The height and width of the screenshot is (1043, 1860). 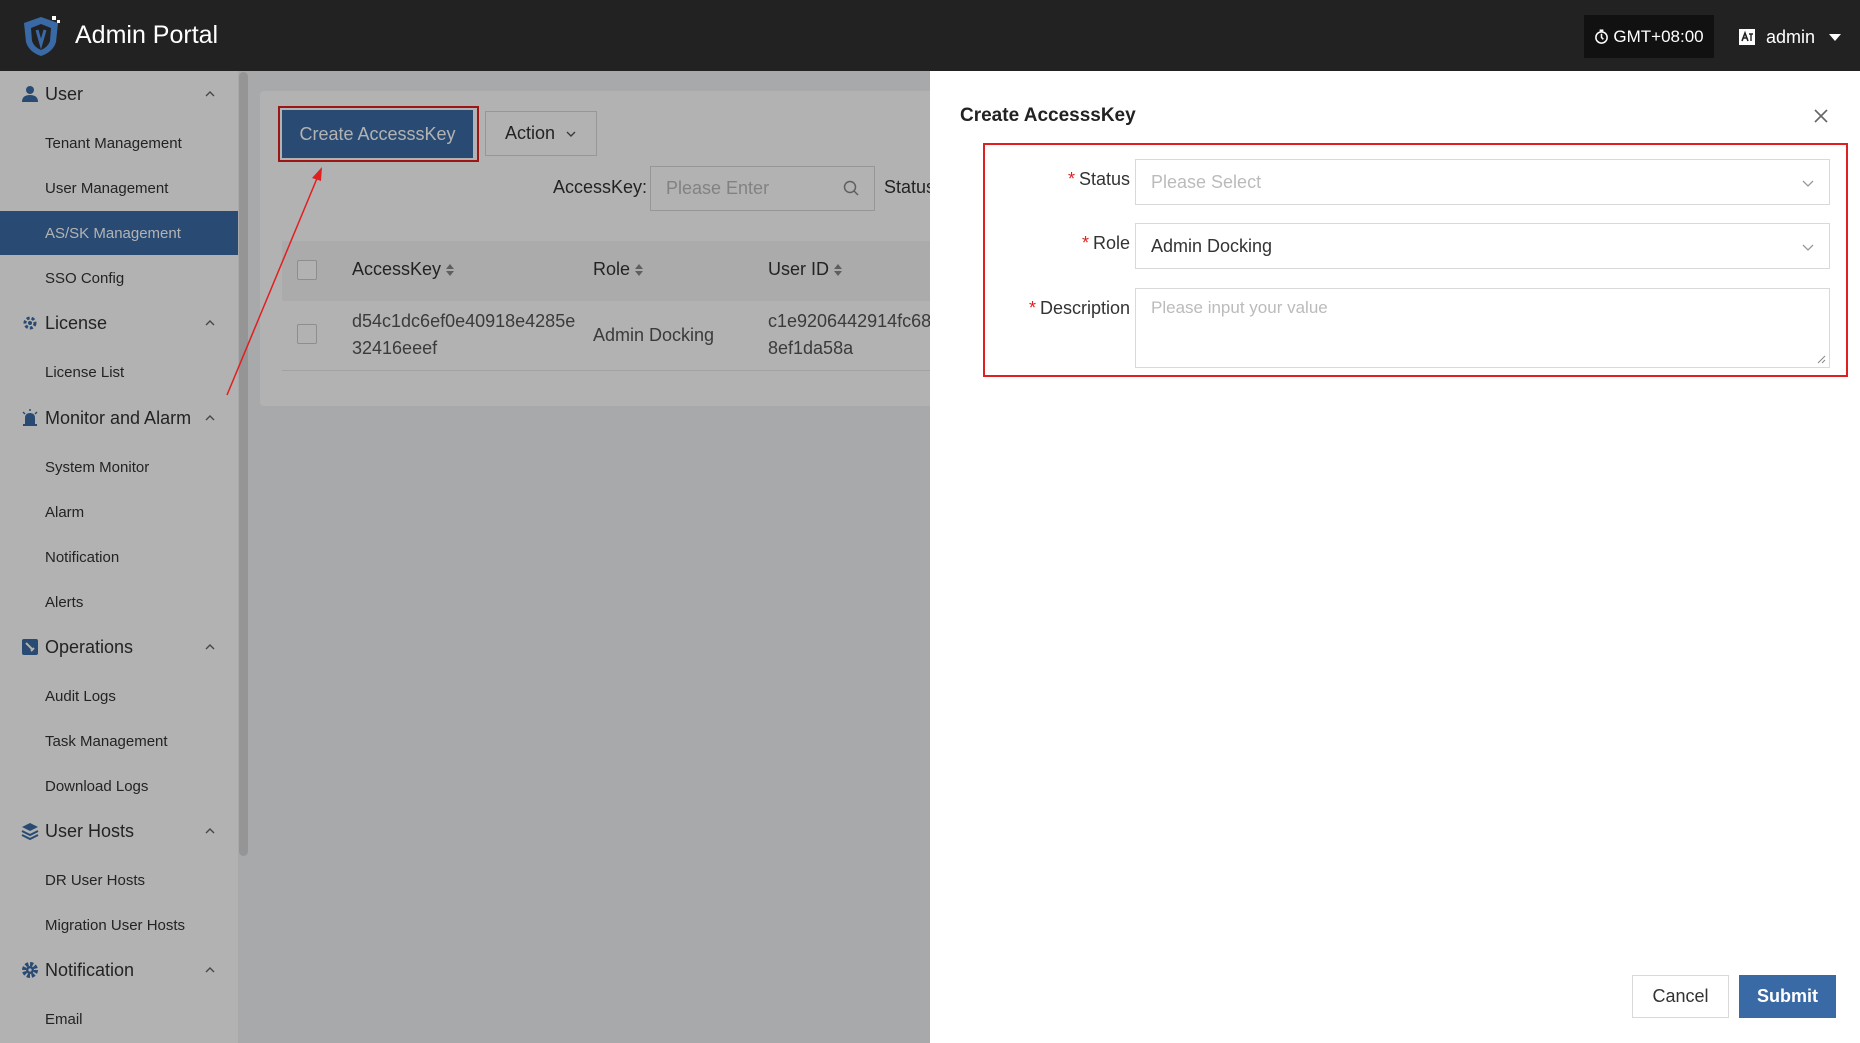 I want to click on status-select: Please Select, so click(x=1482, y=182).